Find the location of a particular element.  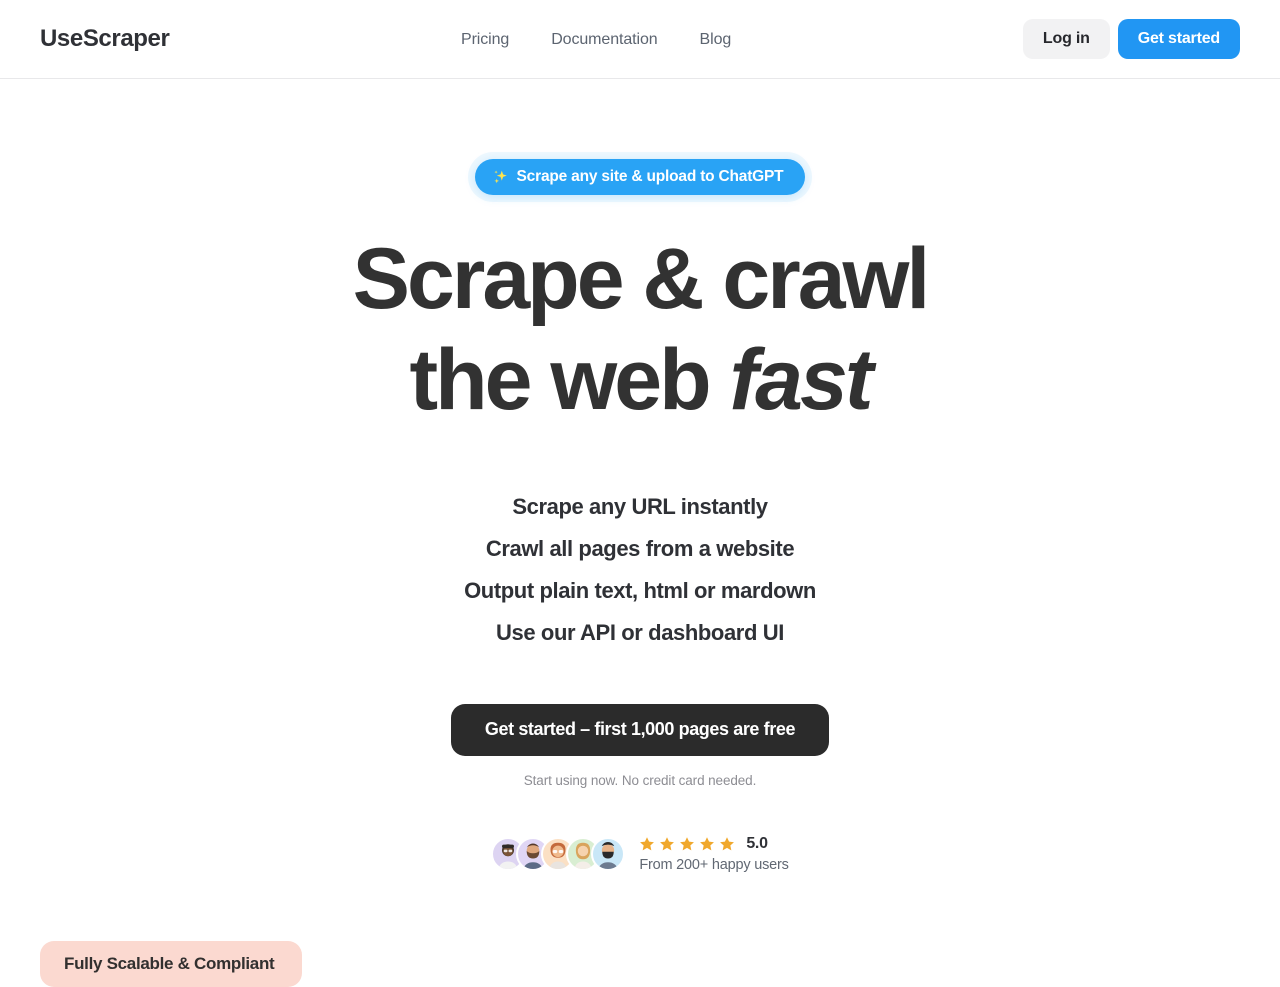

hero-badge-label: Scrape any site & upload to ChatGPT is located at coordinates (650, 176).